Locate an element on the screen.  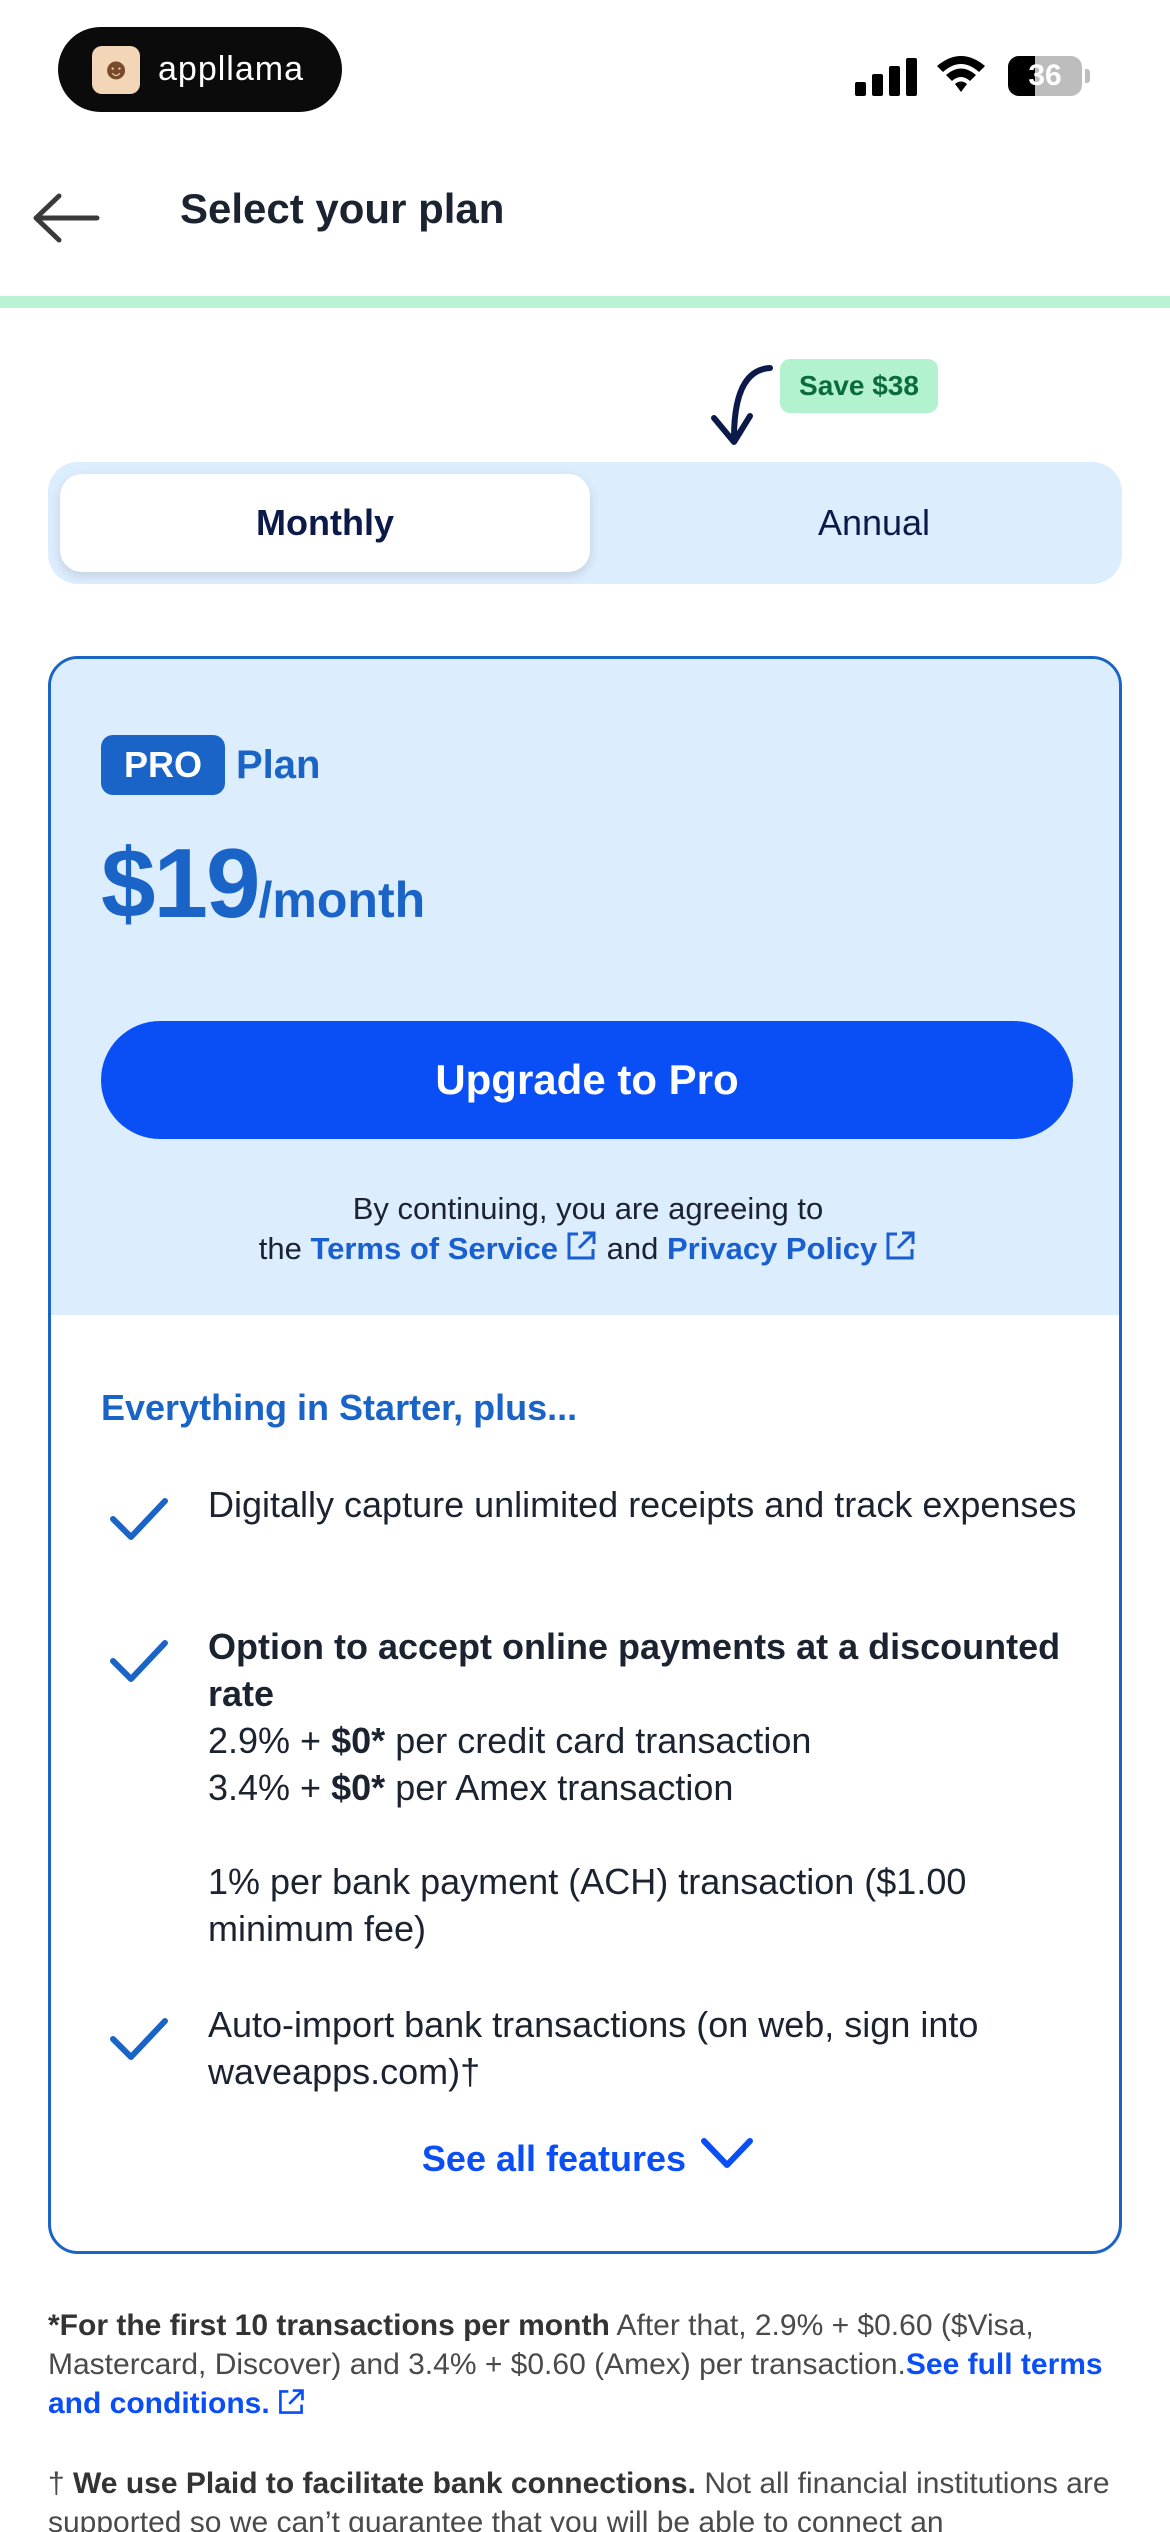
privacy-policy-link: Privacy Policy is located at coordinates (792, 1248).